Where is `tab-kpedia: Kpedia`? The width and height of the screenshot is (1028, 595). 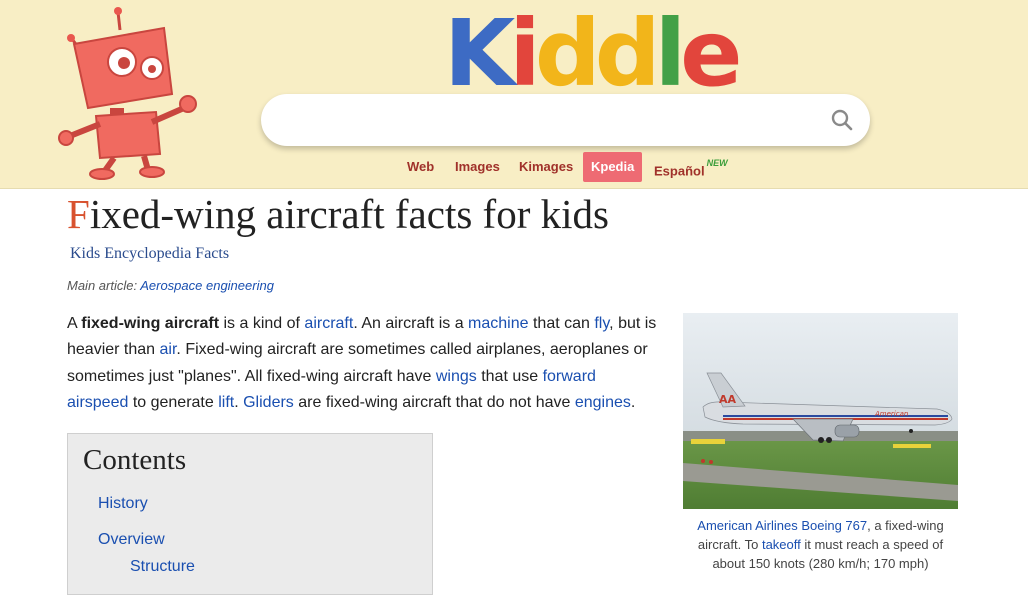 tab-kpedia: Kpedia is located at coordinates (613, 167).